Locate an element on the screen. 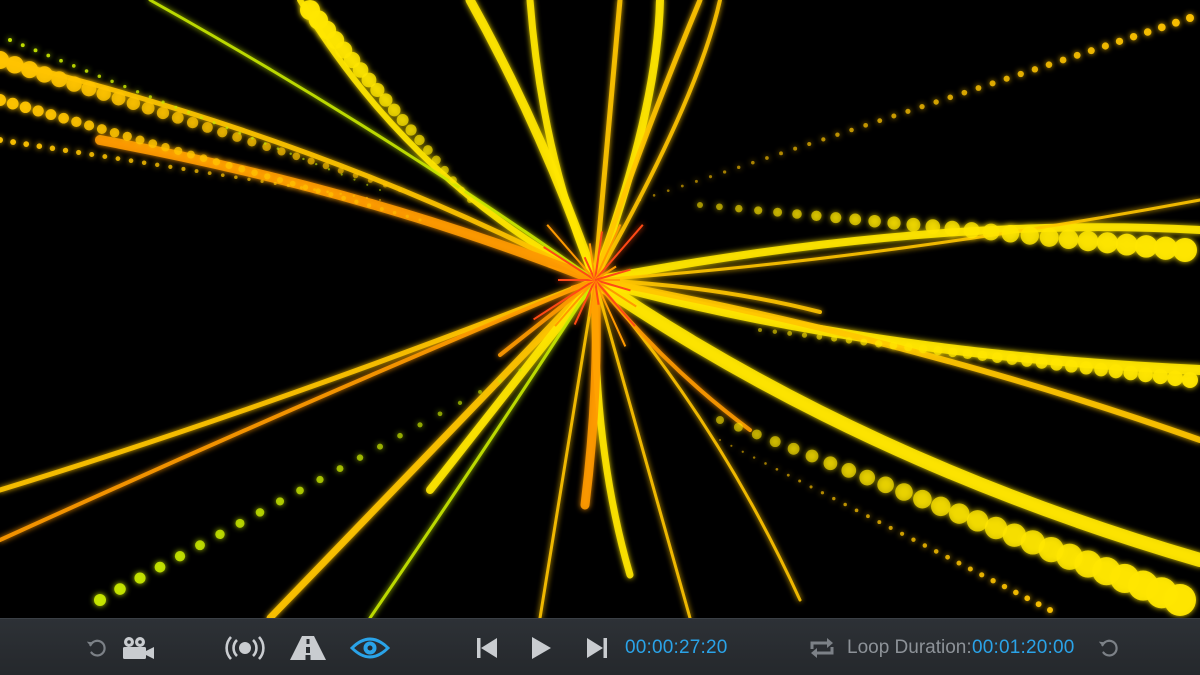  play-button is located at coordinates (541, 647).